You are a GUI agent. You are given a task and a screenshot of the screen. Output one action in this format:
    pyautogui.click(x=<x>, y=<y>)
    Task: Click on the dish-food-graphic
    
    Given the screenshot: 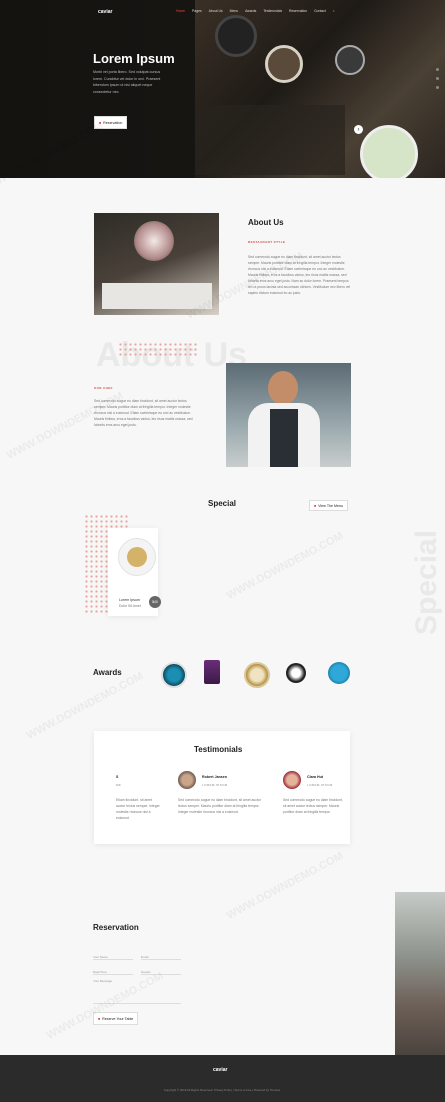 What is the action you would take?
    pyautogui.click(x=137, y=557)
    